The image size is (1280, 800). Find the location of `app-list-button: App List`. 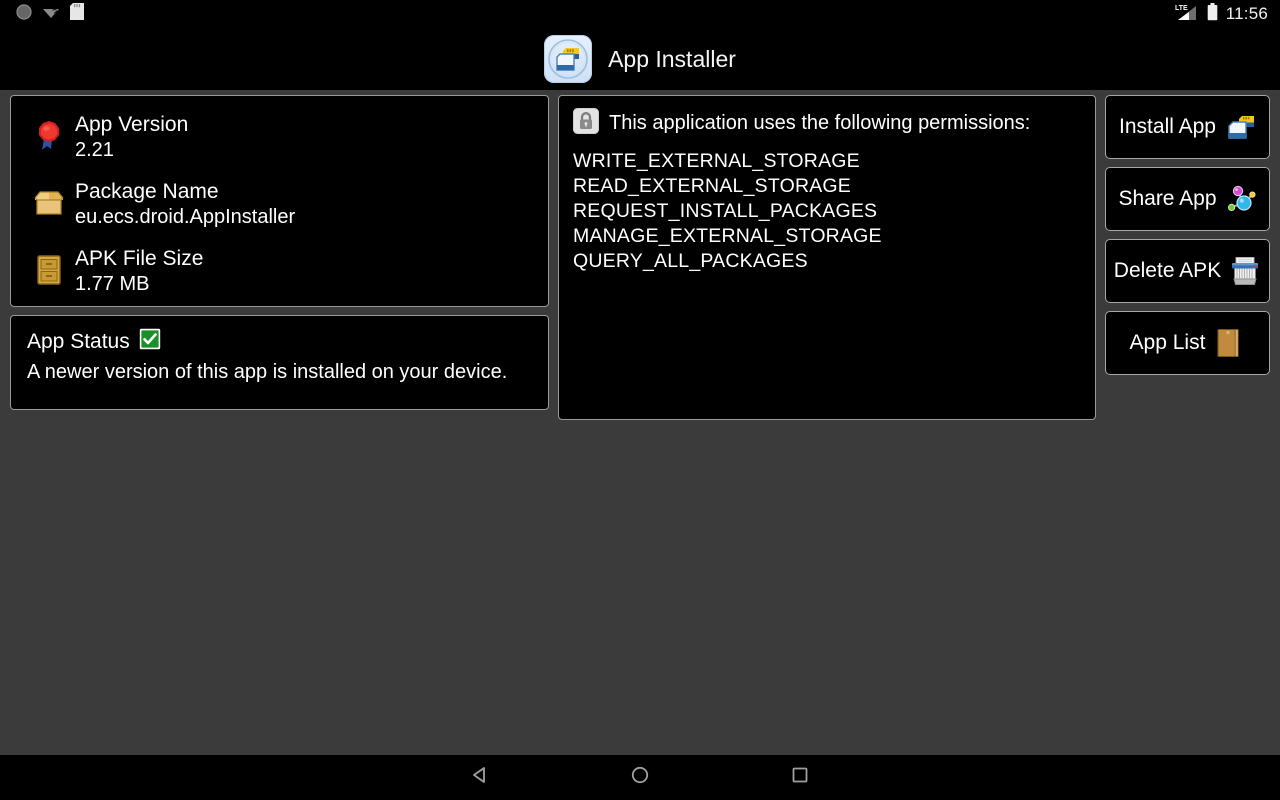

app-list-button: App List is located at coordinates (1187, 343).